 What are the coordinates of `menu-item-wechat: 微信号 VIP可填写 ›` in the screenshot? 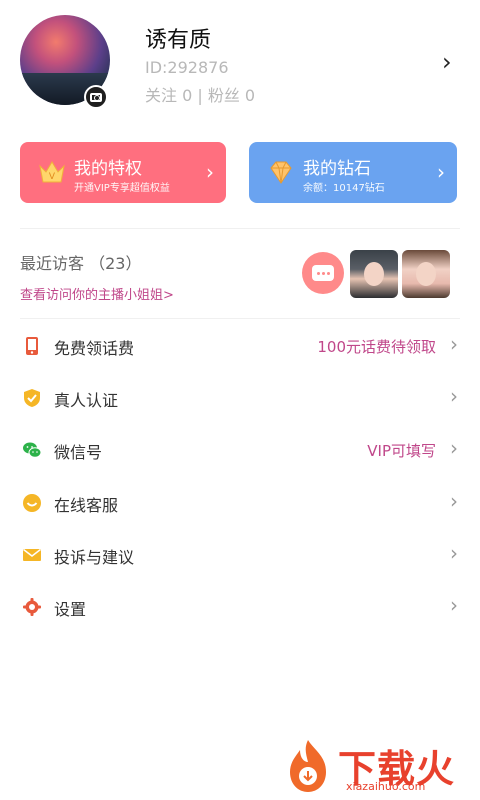 It's located at (240, 450).